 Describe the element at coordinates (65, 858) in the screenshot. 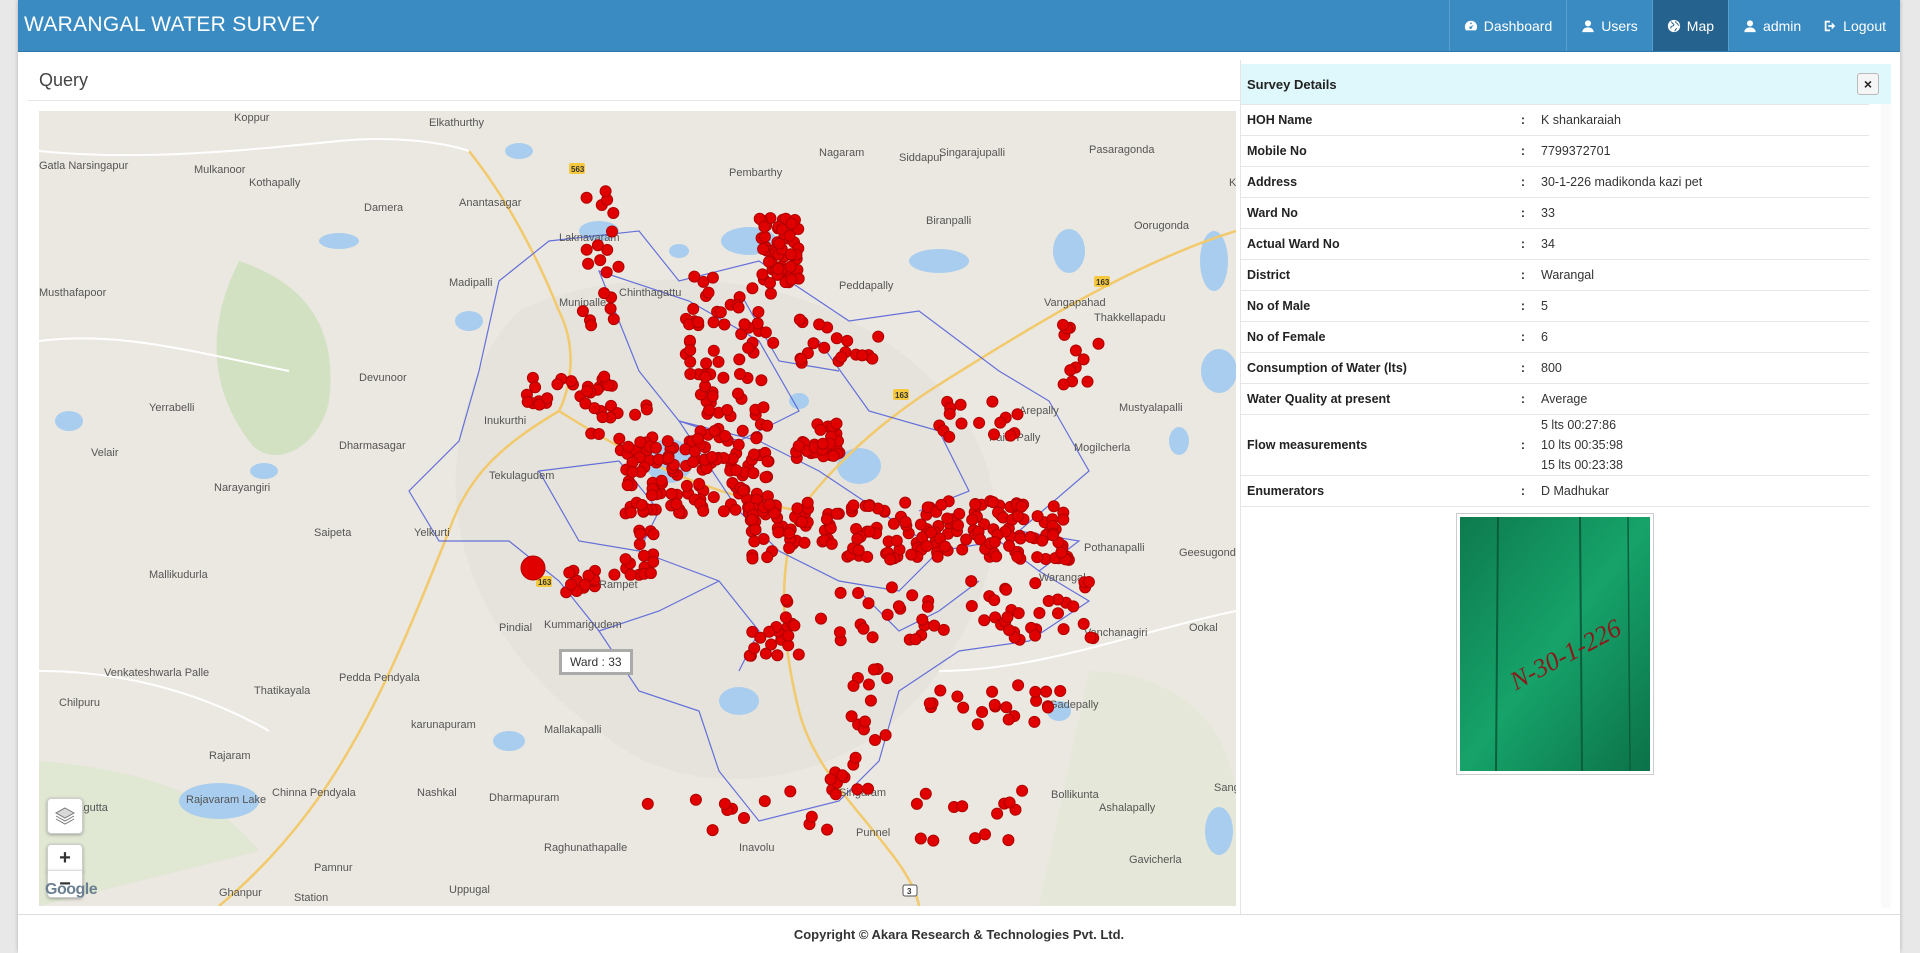

I see `zoom-in-button: +` at that location.